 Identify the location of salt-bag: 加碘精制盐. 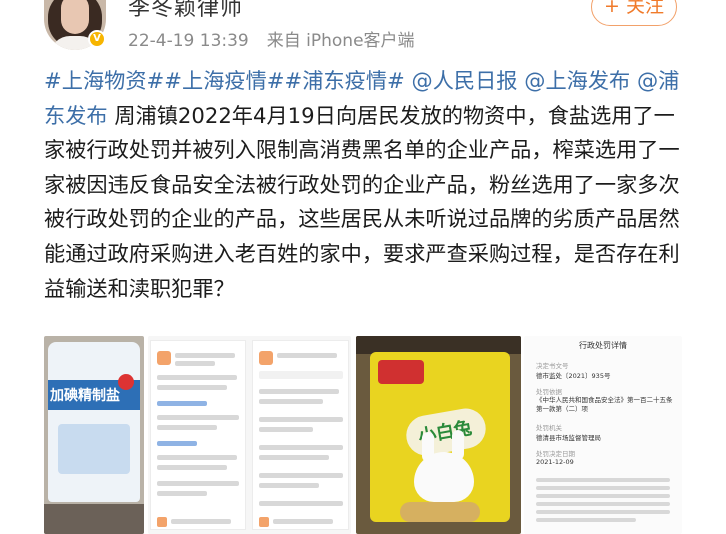
(94, 422).